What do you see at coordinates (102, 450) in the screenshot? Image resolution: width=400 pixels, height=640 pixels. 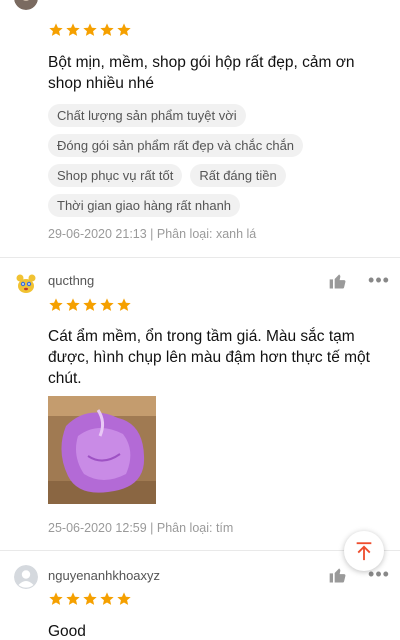 I see `review-photo` at bounding box center [102, 450].